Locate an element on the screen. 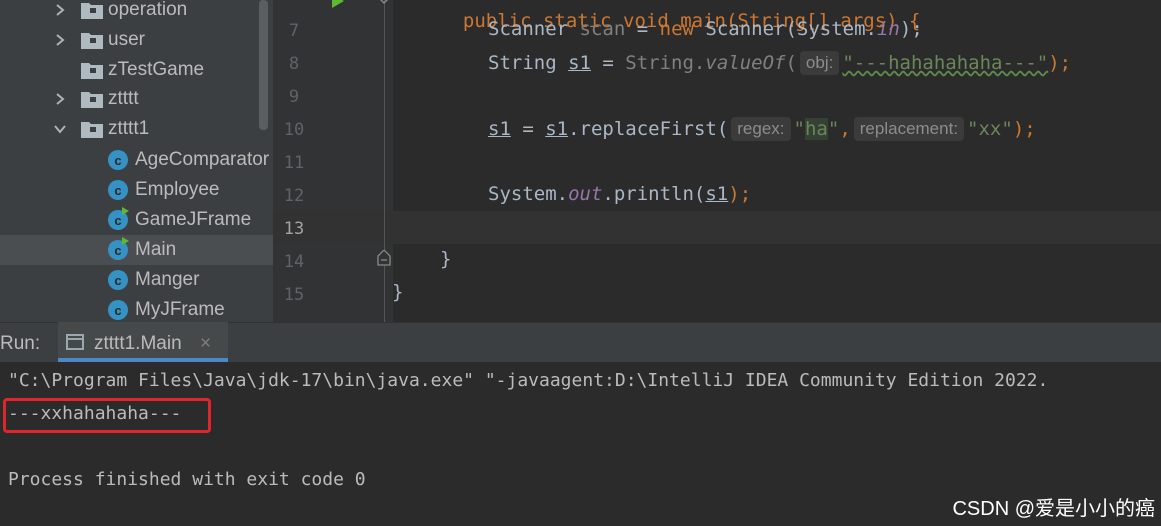  current-line-highlight is located at coordinates (717, 227).